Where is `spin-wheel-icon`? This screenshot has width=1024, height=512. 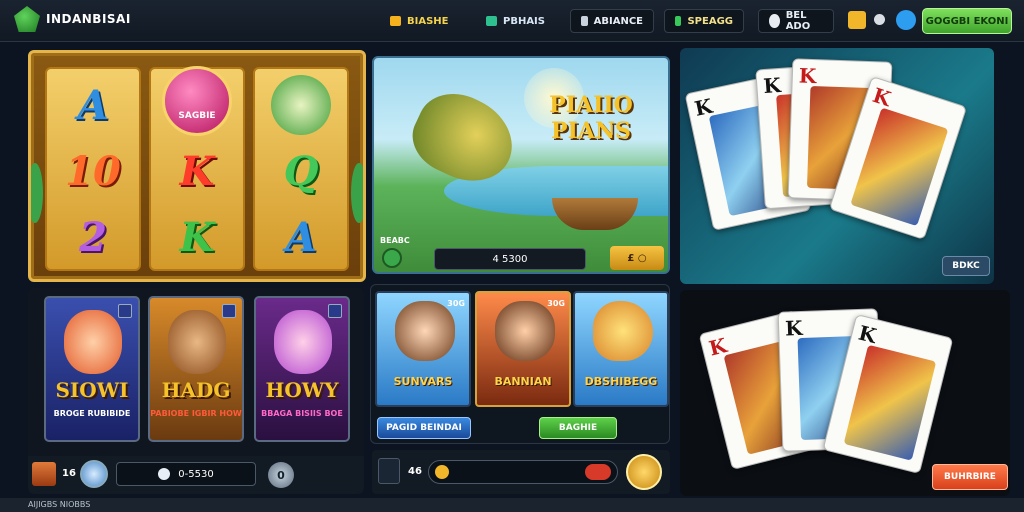
spin-wheel-icon is located at coordinates (644, 472).